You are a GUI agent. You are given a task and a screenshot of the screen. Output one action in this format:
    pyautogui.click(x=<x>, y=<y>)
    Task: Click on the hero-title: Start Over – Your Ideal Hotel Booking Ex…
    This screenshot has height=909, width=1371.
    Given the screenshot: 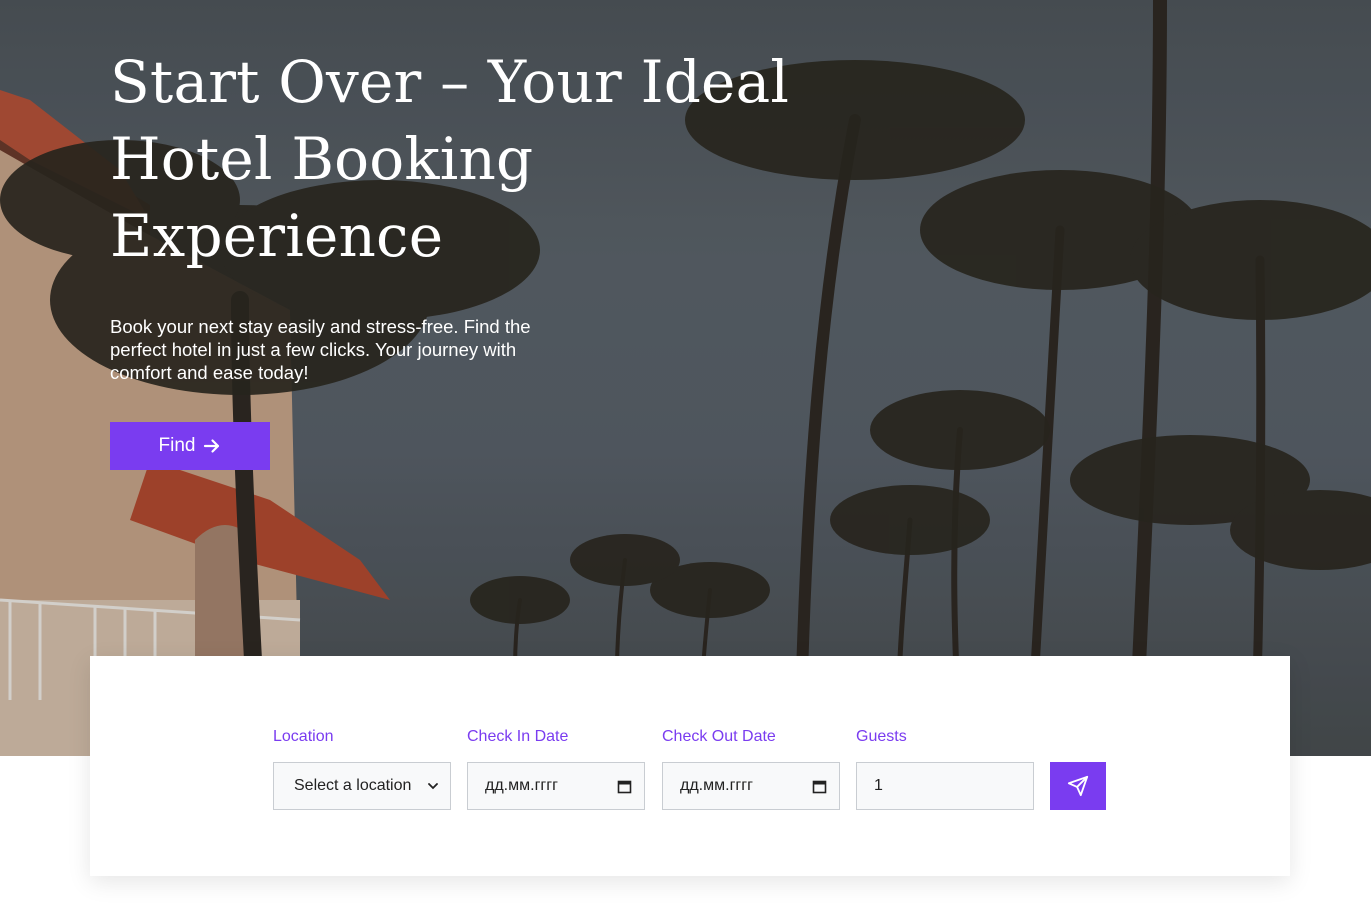 What is the action you would take?
    pyautogui.click(x=450, y=159)
    